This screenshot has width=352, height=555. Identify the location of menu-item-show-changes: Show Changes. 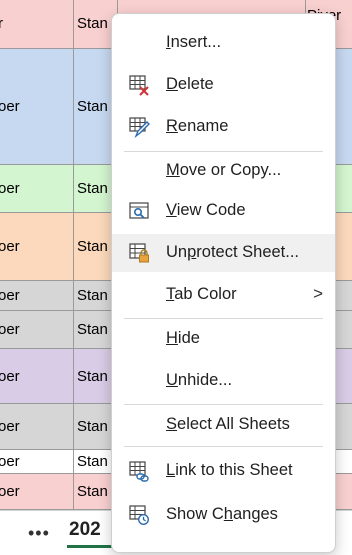
(223, 515).